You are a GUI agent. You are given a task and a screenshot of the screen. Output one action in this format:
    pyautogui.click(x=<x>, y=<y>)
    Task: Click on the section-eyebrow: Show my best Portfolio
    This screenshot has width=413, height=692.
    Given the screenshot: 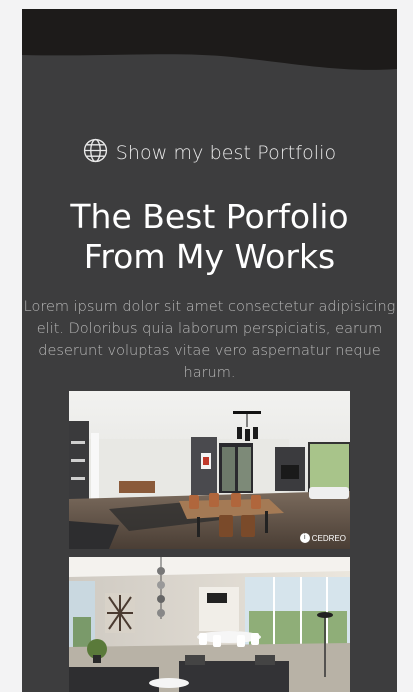 What is the action you would take?
    pyautogui.click(x=209, y=153)
    